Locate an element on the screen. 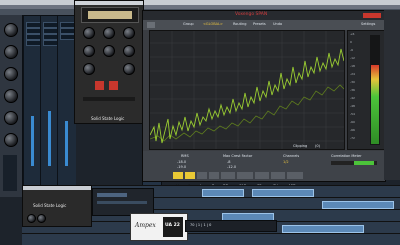 The image size is (400, 245). plugin-titlebar is located at coordinates (109, 3).